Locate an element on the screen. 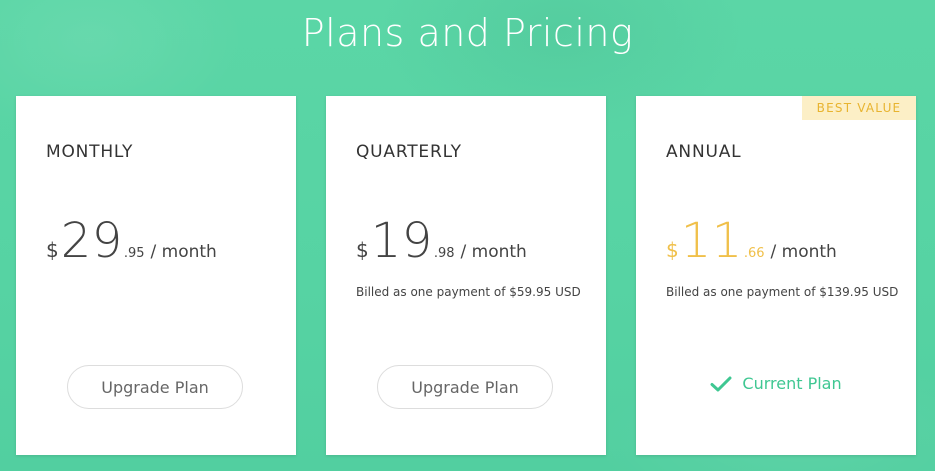  billing-note: Billed as one payment of $59.95 USD is located at coordinates (468, 292).